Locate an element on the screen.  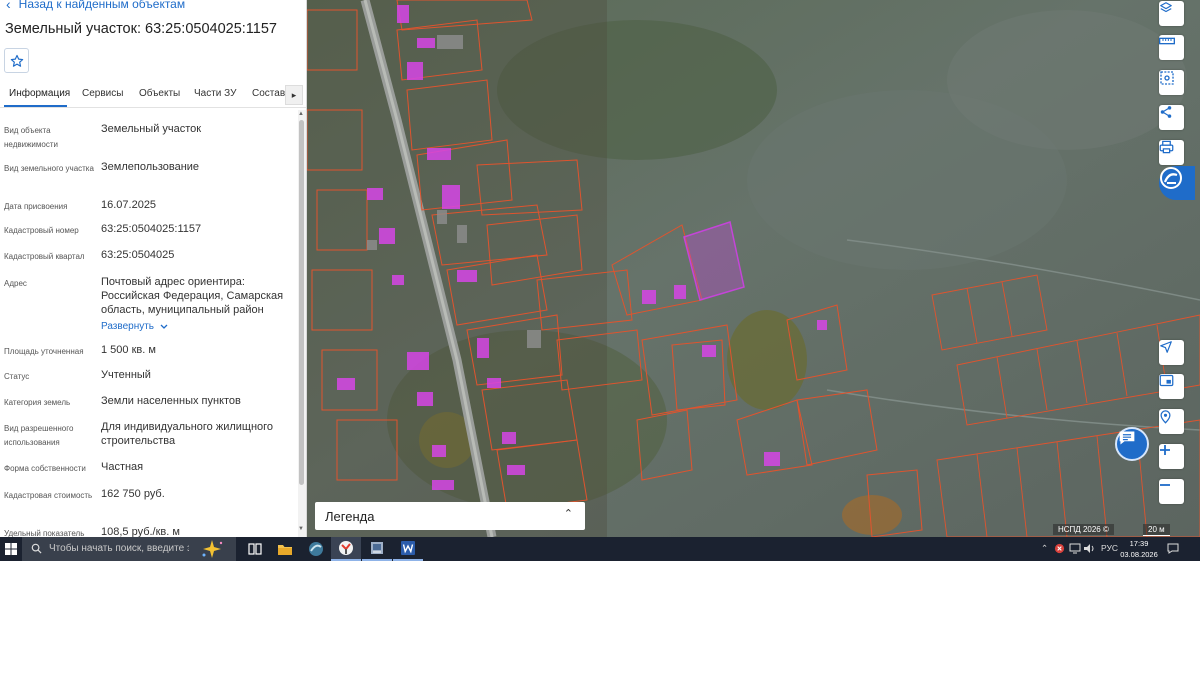
image-viewer-icon is located at coordinates (377, 548).